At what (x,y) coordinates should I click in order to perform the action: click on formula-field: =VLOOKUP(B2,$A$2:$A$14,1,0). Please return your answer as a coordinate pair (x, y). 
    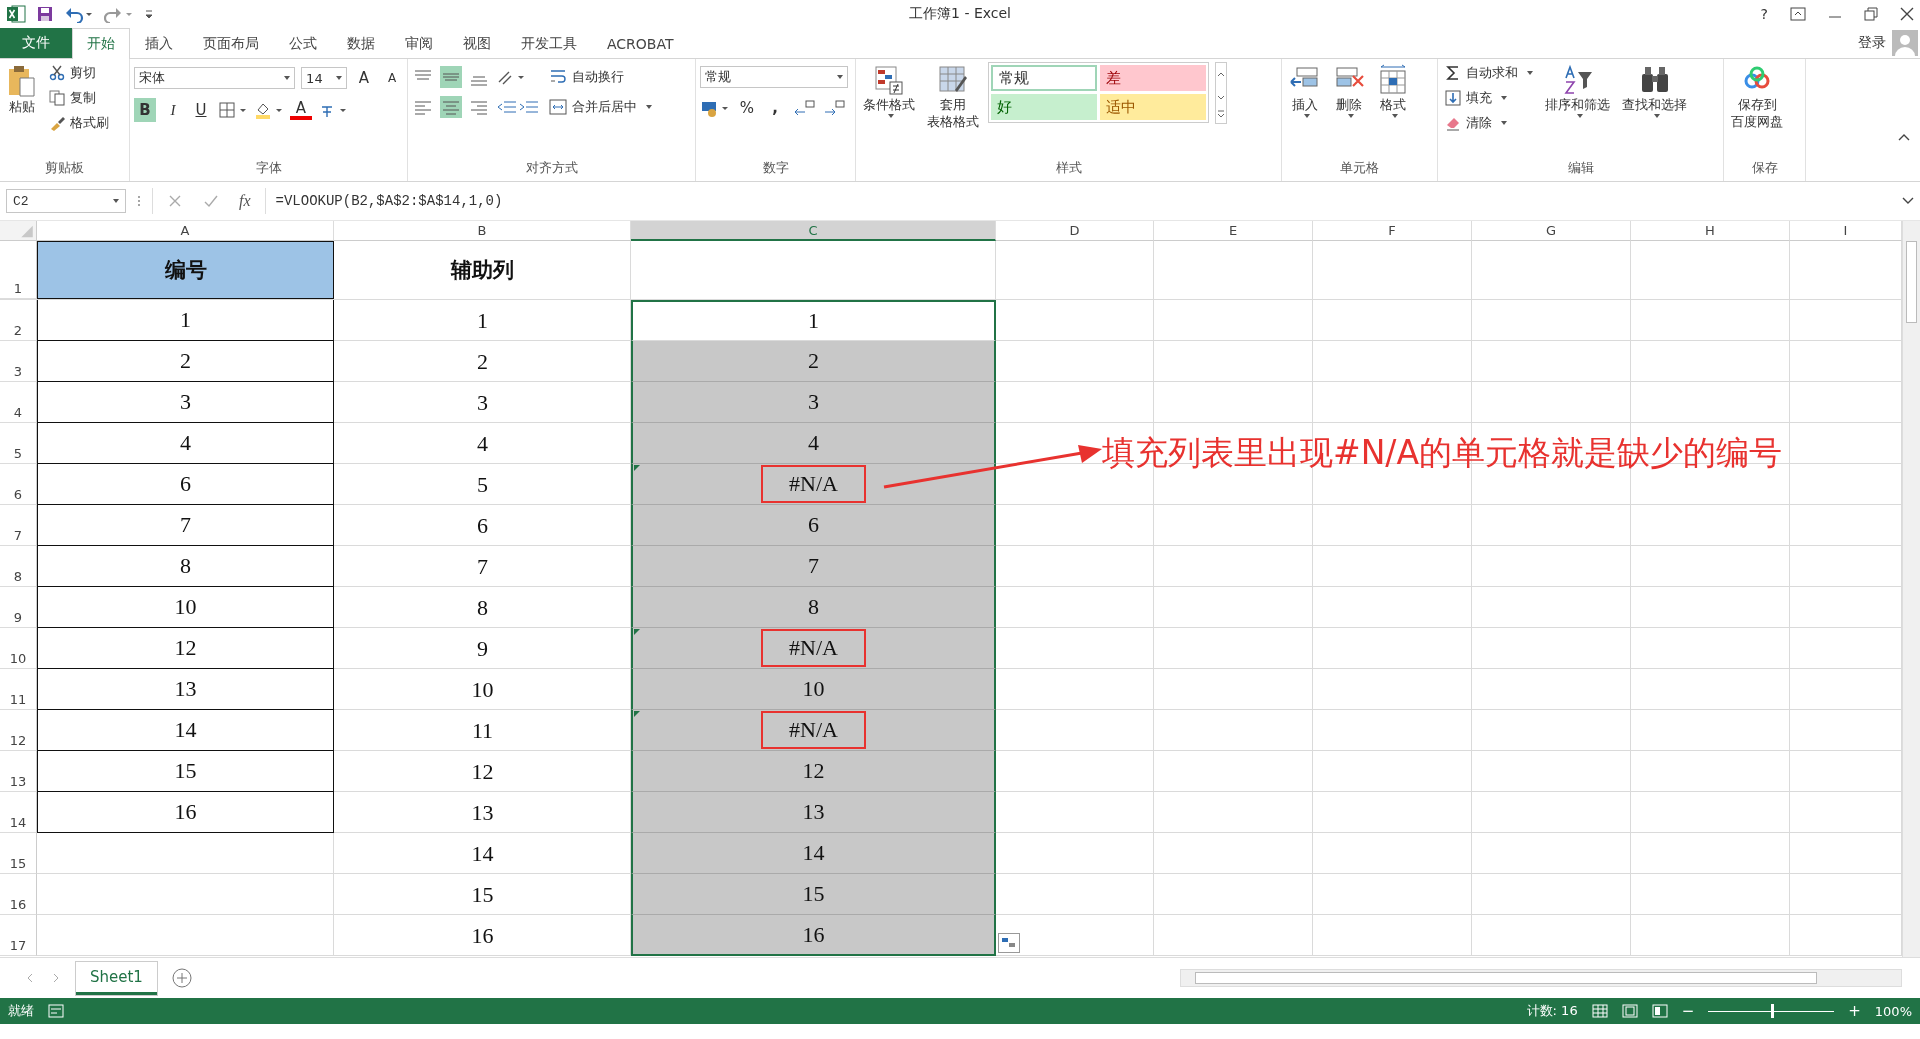
    Looking at the image, I should click on (1083, 201).